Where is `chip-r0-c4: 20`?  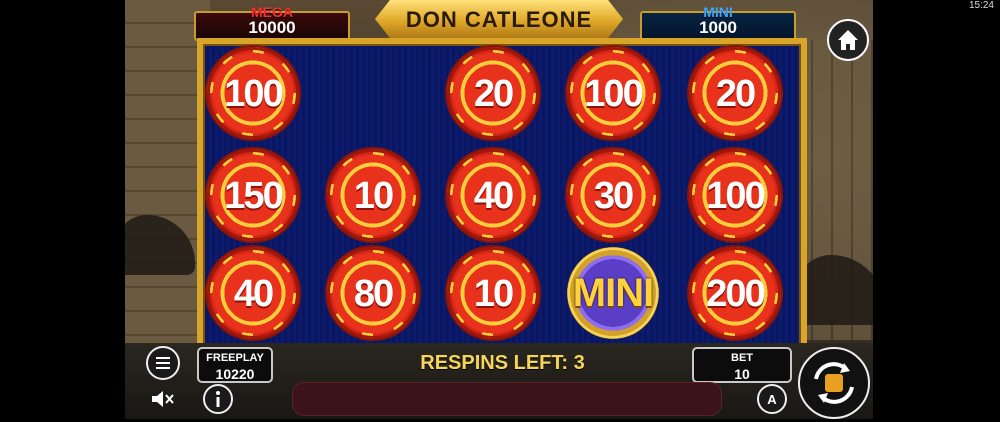
chip-r0-c4: 20 is located at coordinates (735, 93).